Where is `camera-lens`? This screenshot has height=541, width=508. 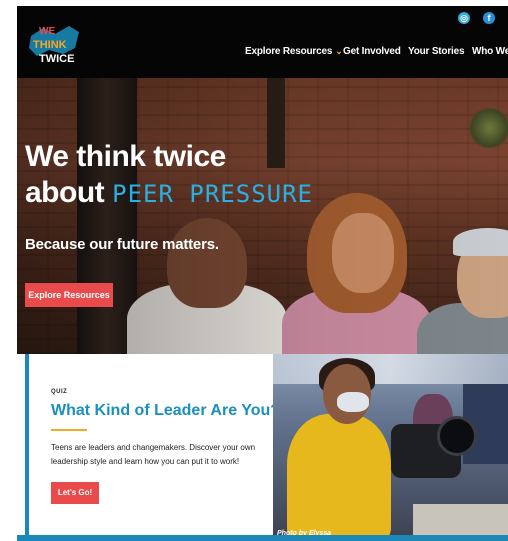
camera-lens is located at coordinates (457, 436).